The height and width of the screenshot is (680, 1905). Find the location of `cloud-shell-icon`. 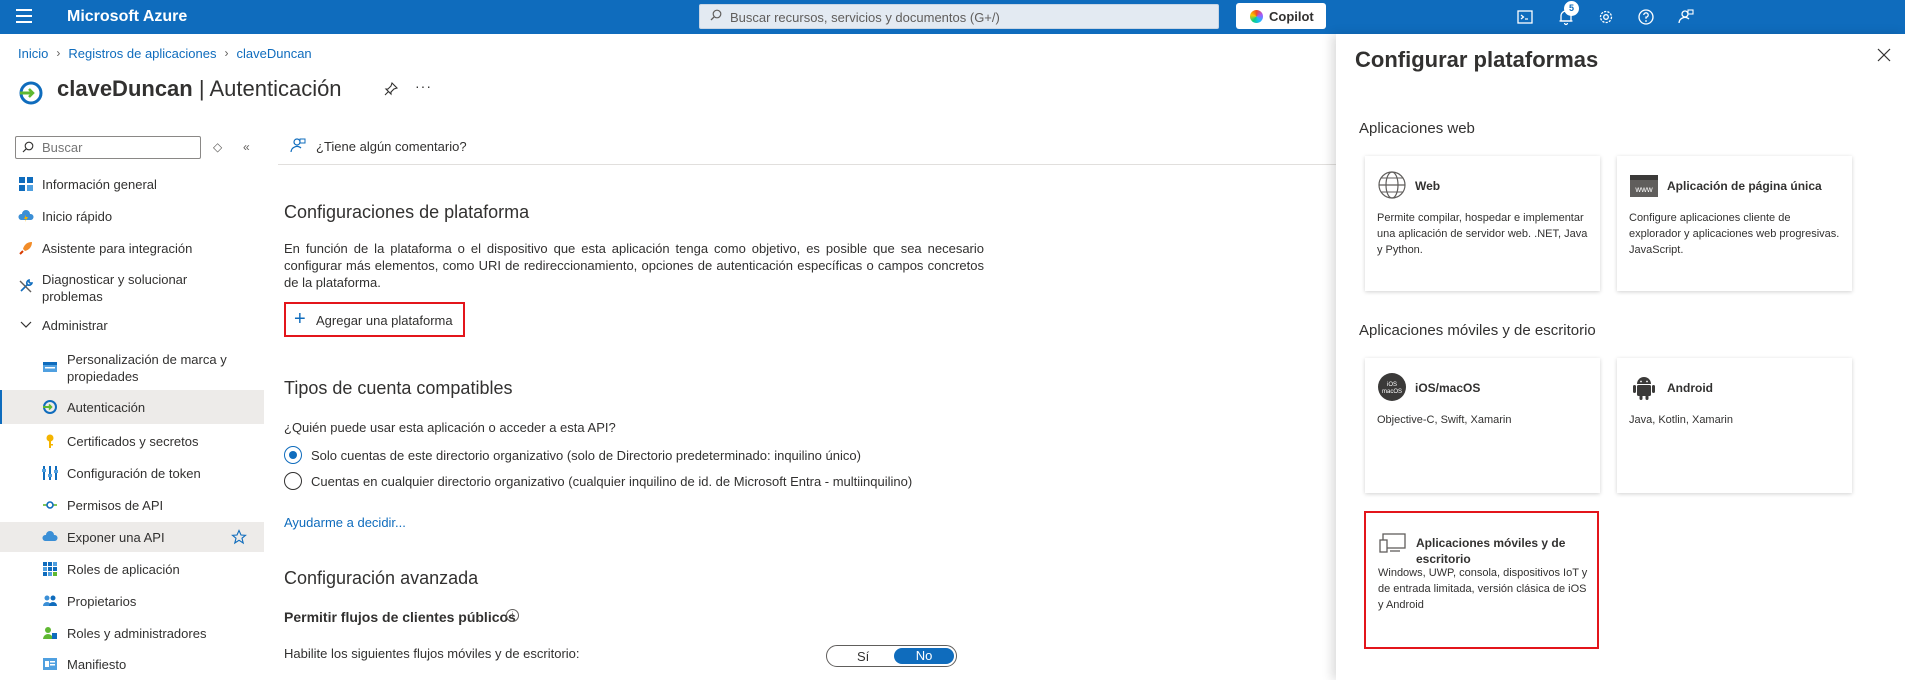

cloud-shell-icon is located at coordinates (1525, 17).